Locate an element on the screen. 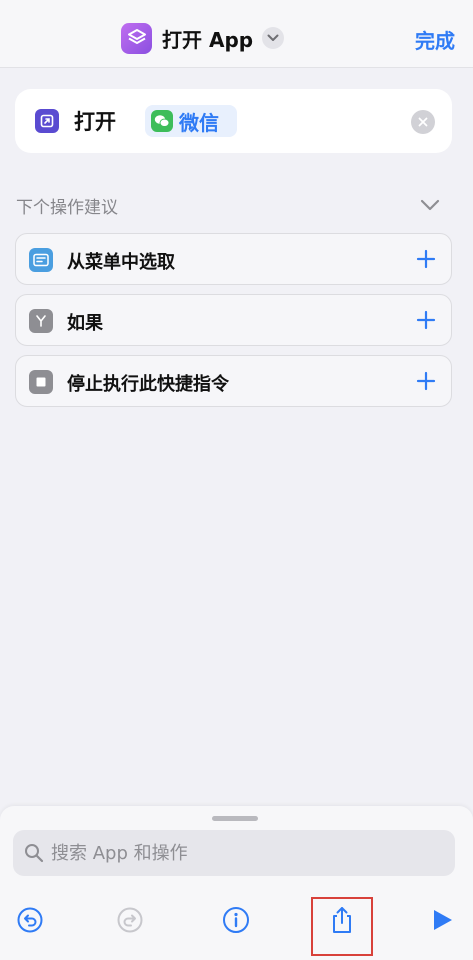 The width and height of the screenshot is (473, 960). suggestion-item: 从菜单中选取 is located at coordinates (233, 259).